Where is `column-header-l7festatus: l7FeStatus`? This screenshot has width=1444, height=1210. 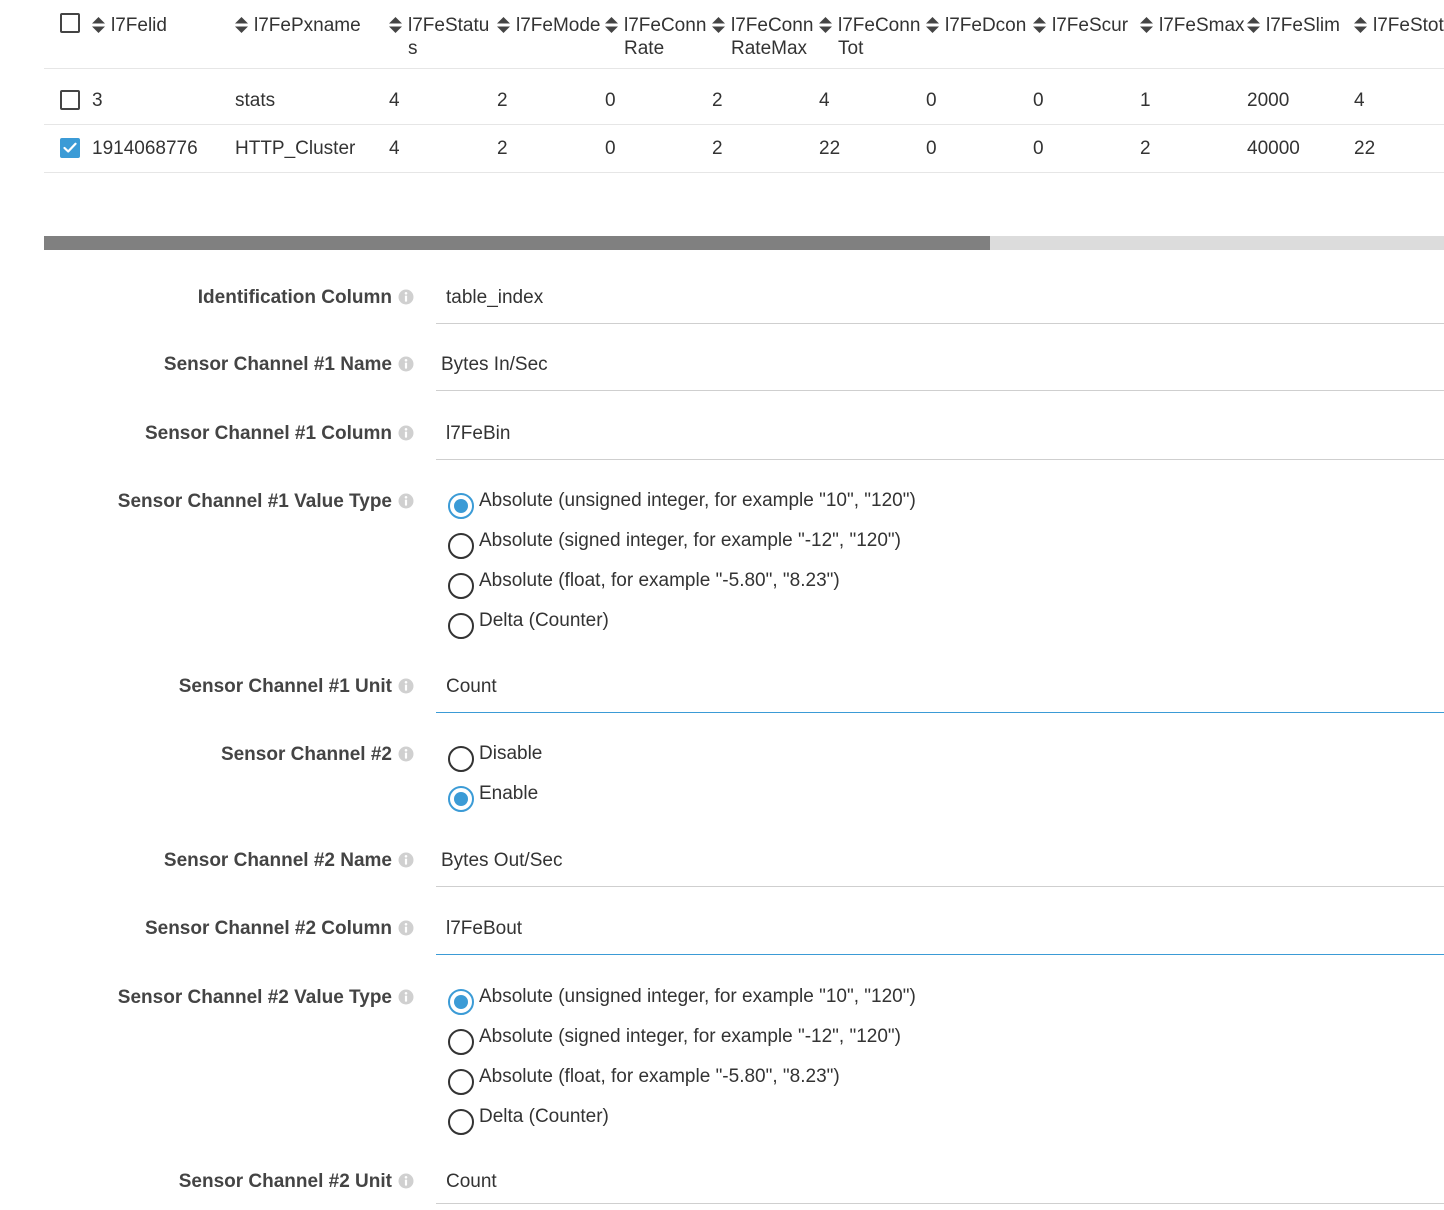
column-header-l7festatus: l7FeStatus is located at coordinates (443, 34).